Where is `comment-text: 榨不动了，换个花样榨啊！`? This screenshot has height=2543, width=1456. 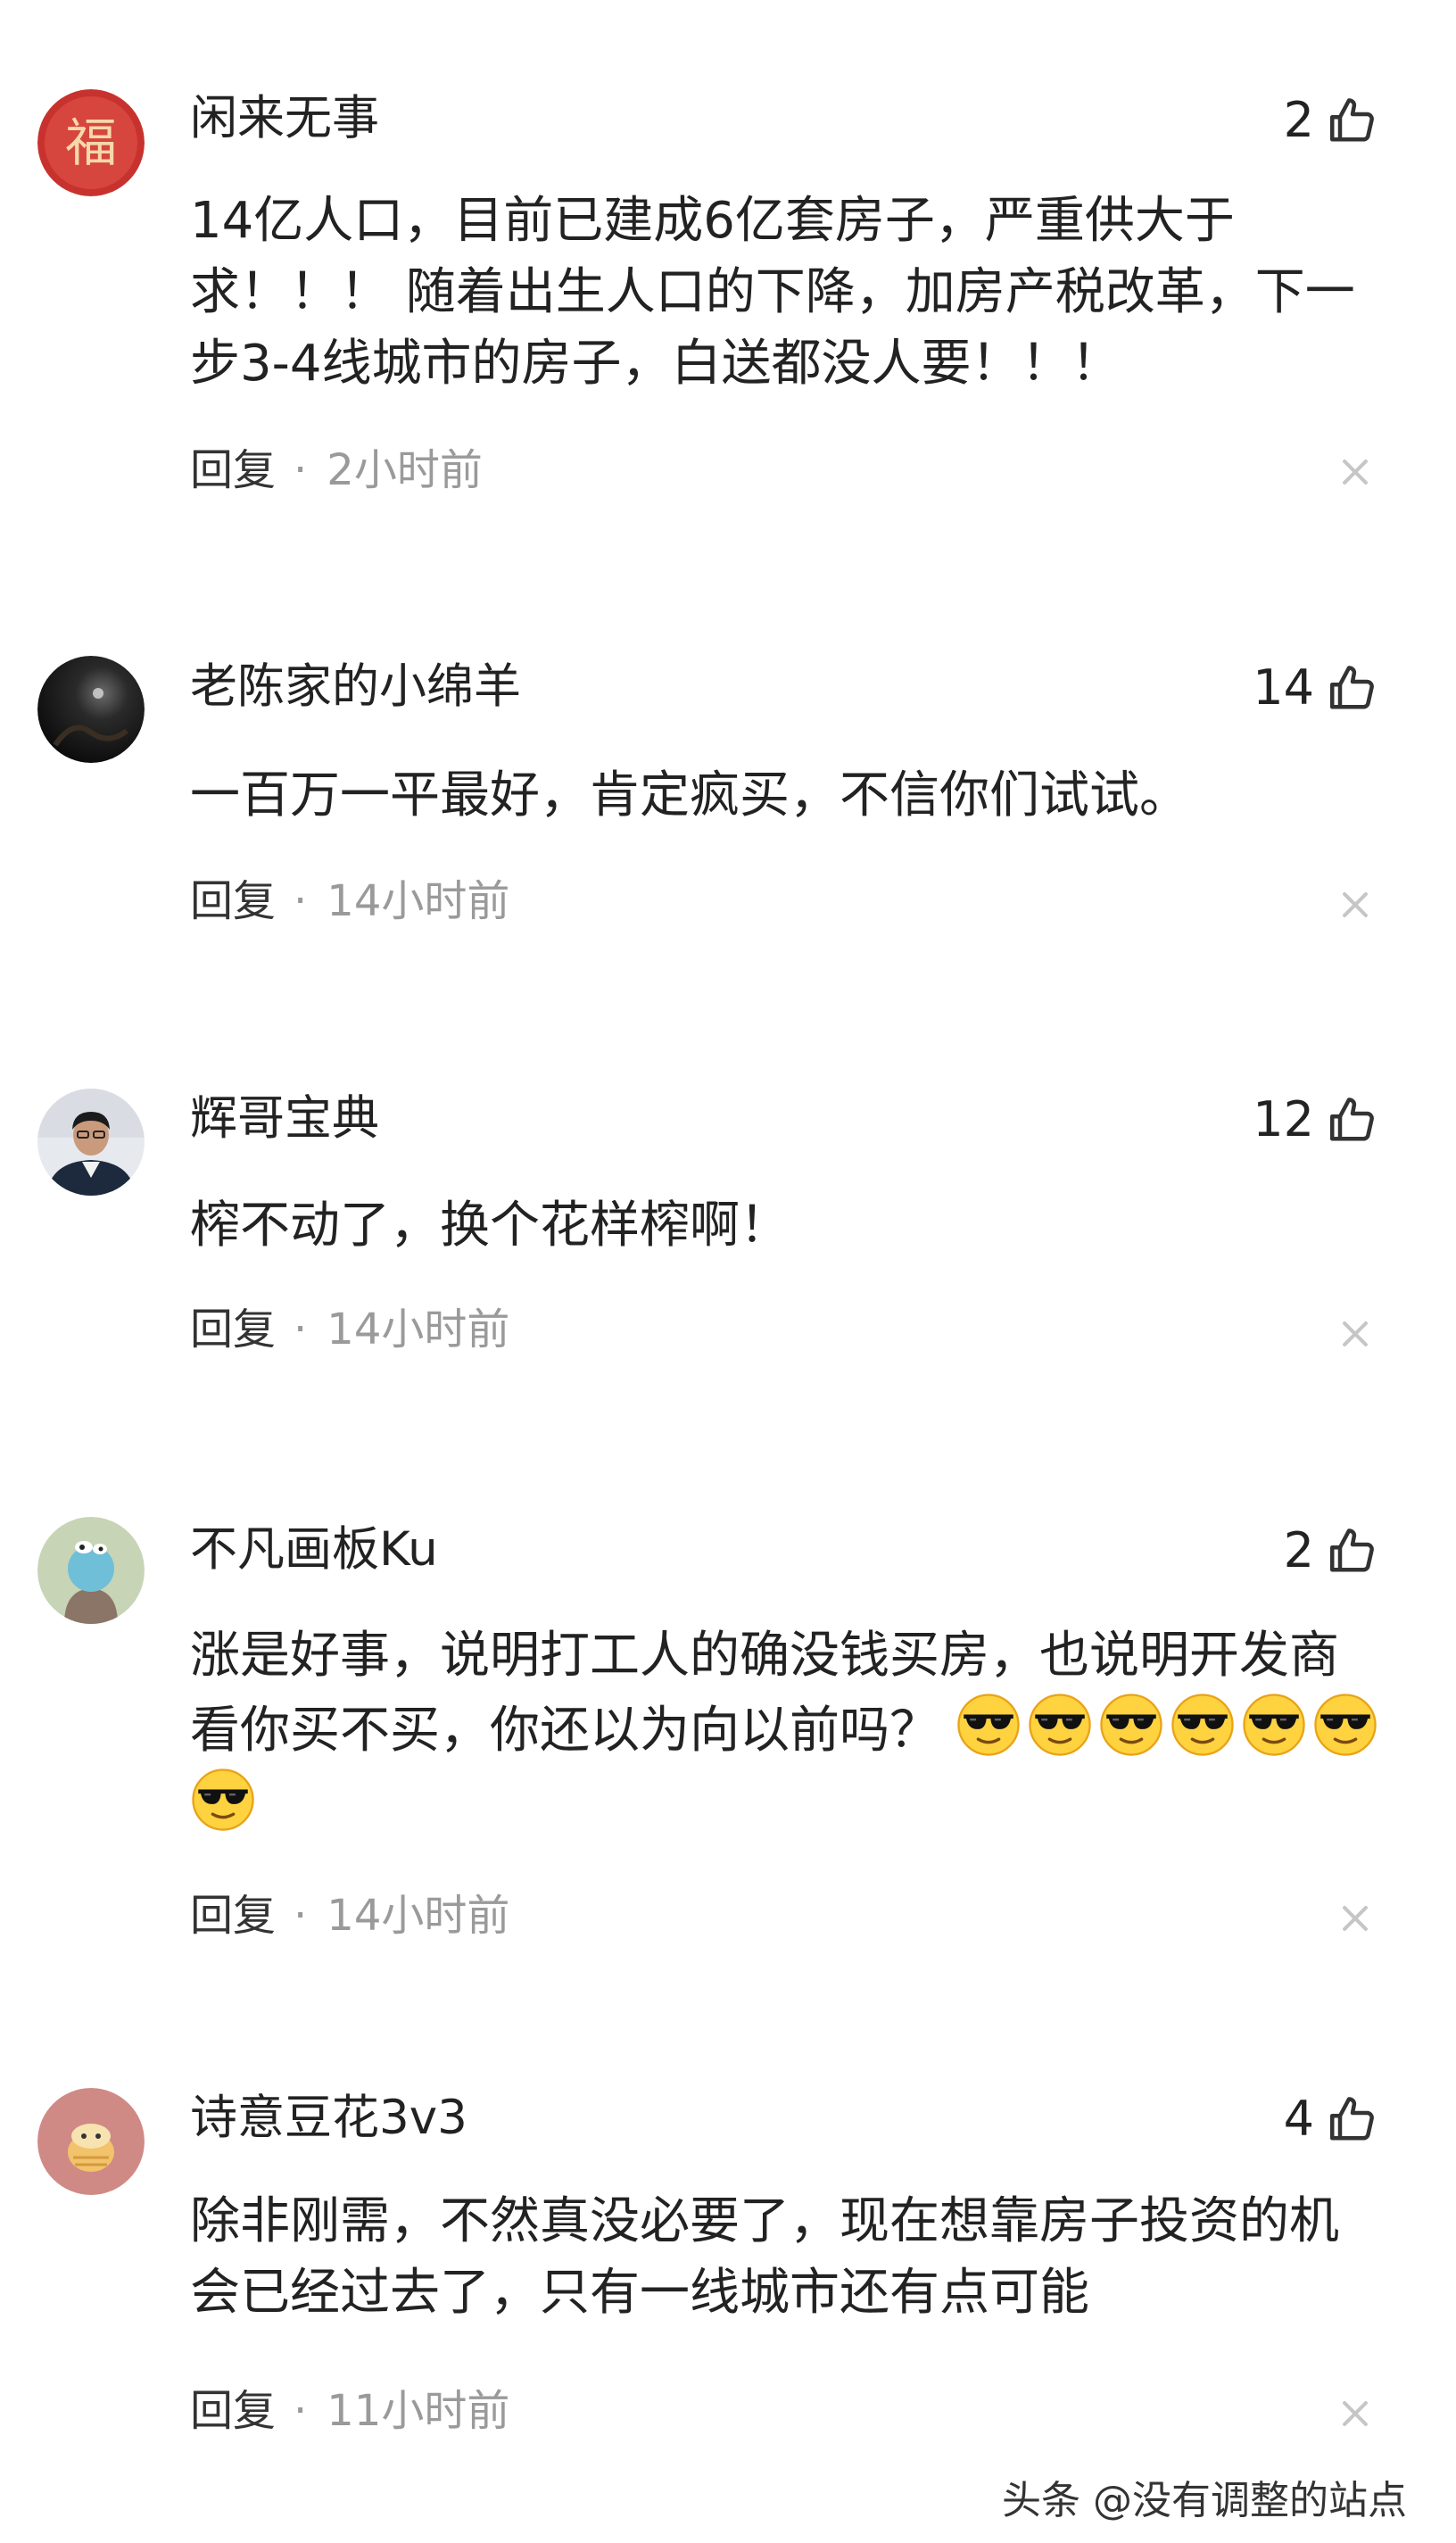
comment-text: 榨不动了，换个花样榨啊！ is located at coordinates (788, 1226).